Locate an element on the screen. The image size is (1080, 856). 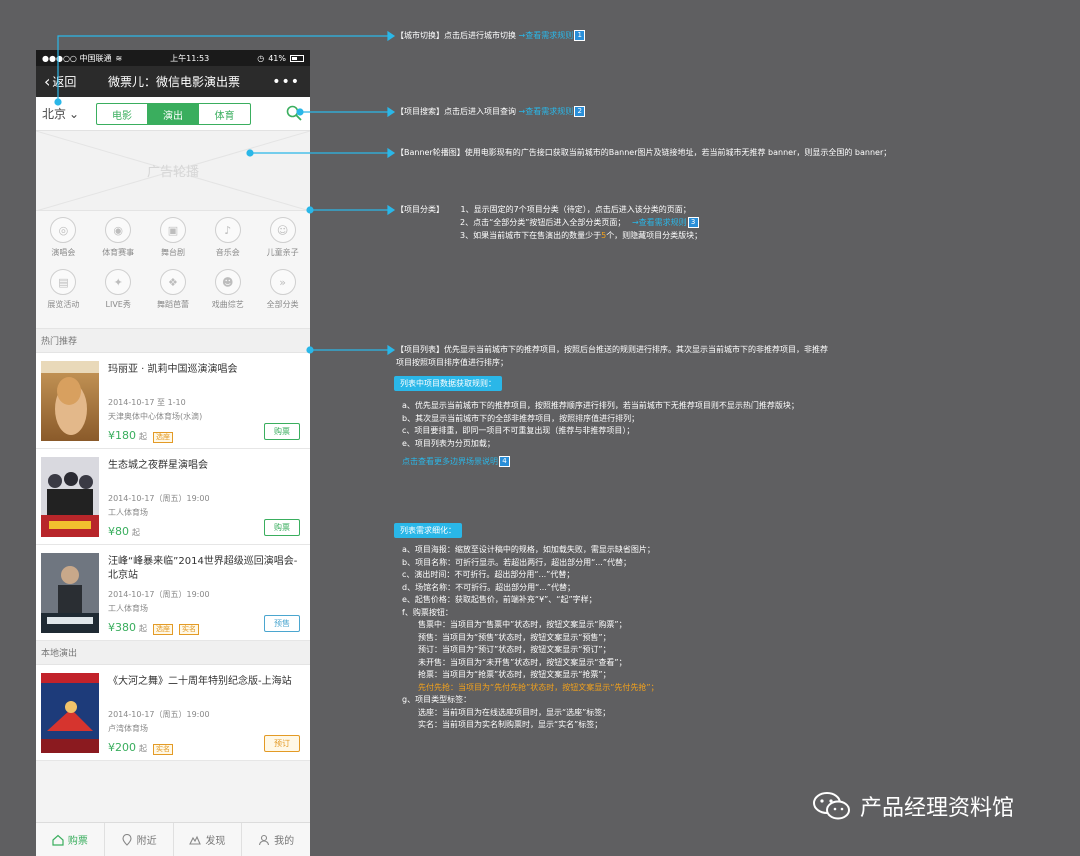
item-price: ¥380 起 选座 实名 is located at coordinates (153, 628).